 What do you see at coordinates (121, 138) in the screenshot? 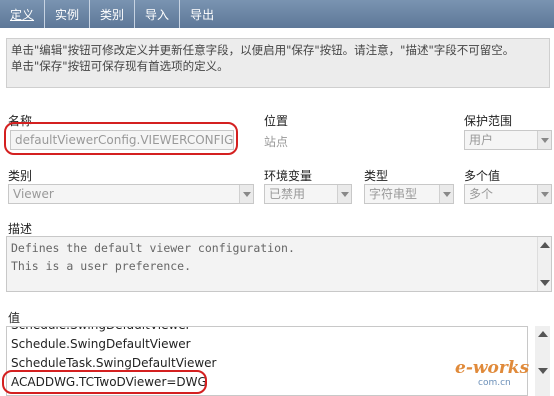
I see `name-highlight` at bounding box center [121, 138].